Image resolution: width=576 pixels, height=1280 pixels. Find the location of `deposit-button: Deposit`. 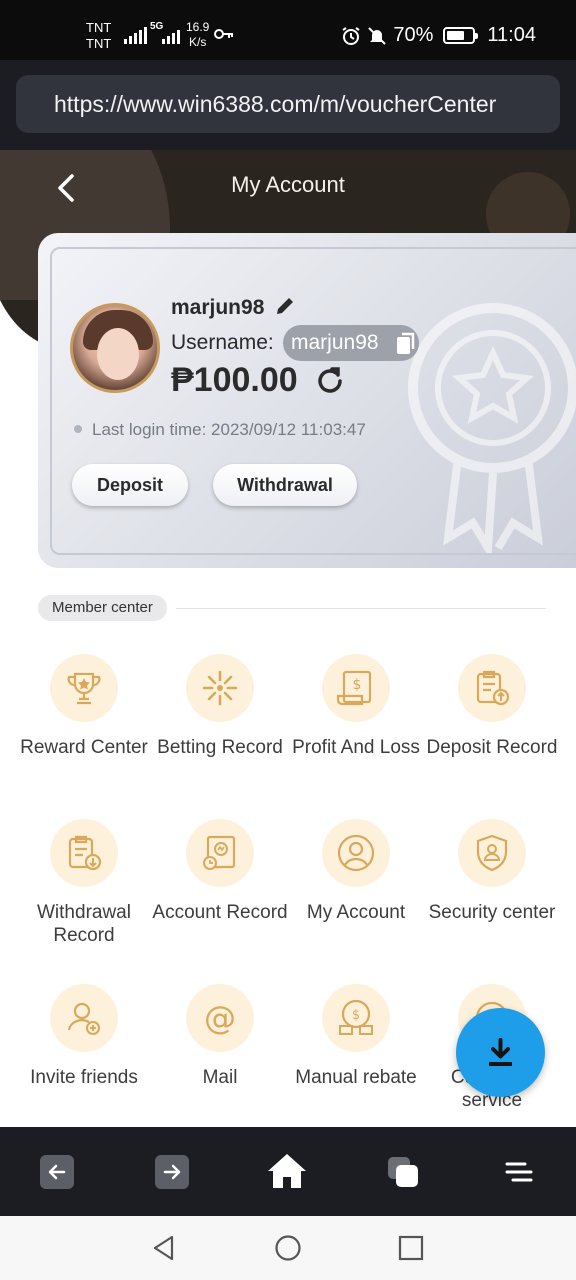

deposit-button: Deposit is located at coordinates (130, 485).